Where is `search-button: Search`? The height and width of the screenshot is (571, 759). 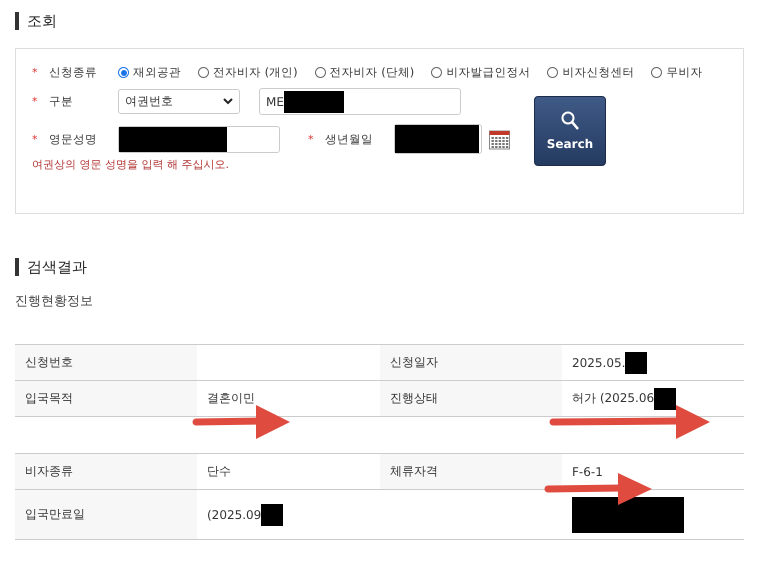 search-button: Search is located at coordinates (570, 131).